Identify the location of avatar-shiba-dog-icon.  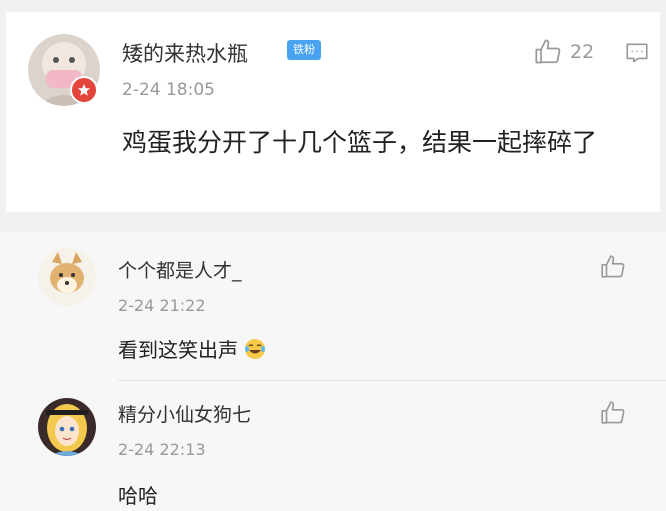
(67, 277).